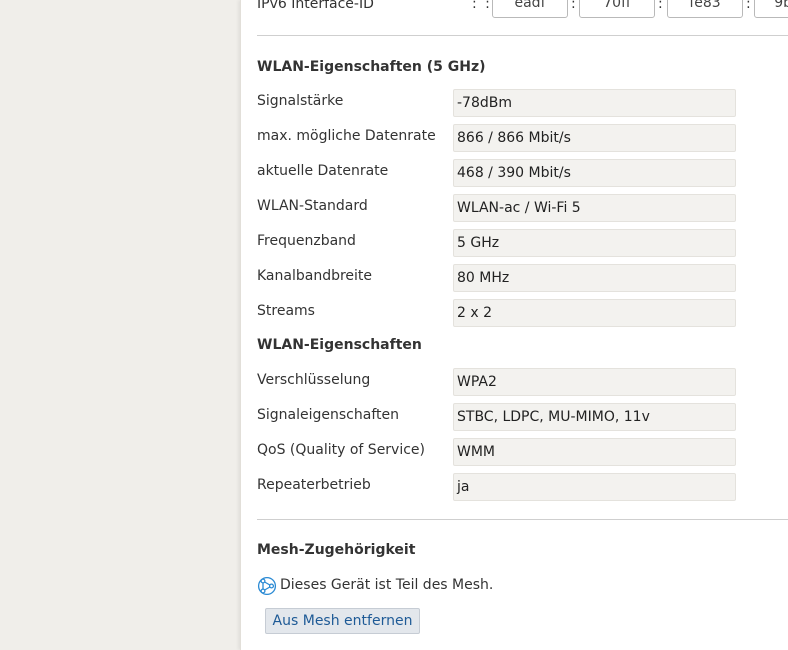 Image resolution: width=788 pixels, height=650 pixels. I want to click on ipv6-interface-id-label: IPv6 Interface-ID, so click(315, 6).